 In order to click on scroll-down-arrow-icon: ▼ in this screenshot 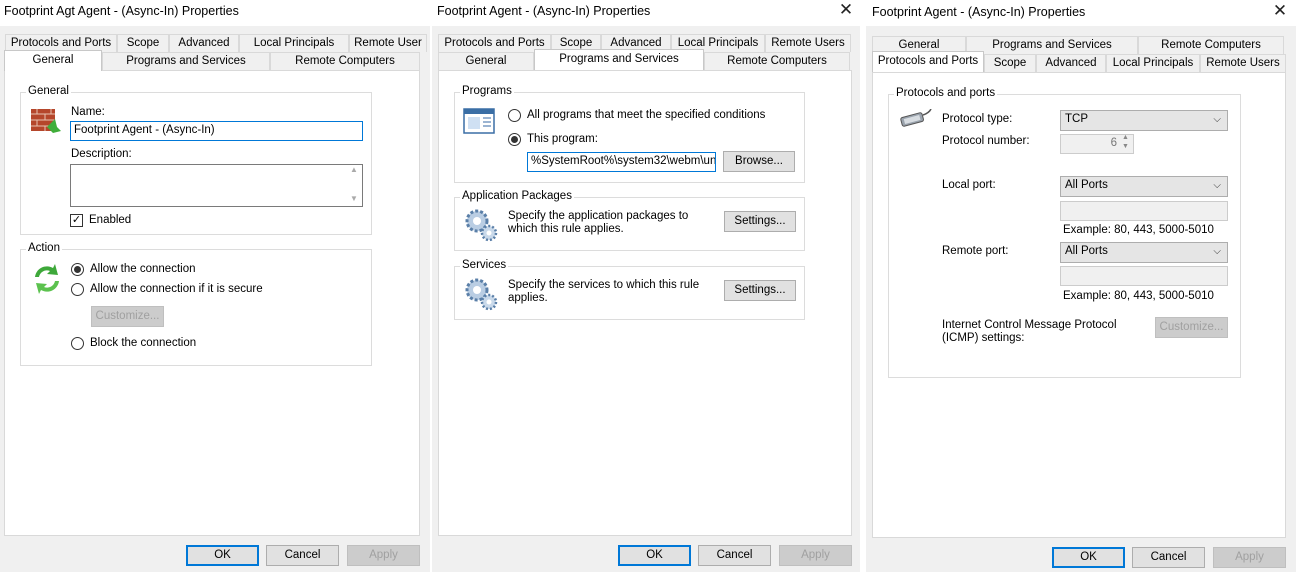, I will do `click(354, 198)`.